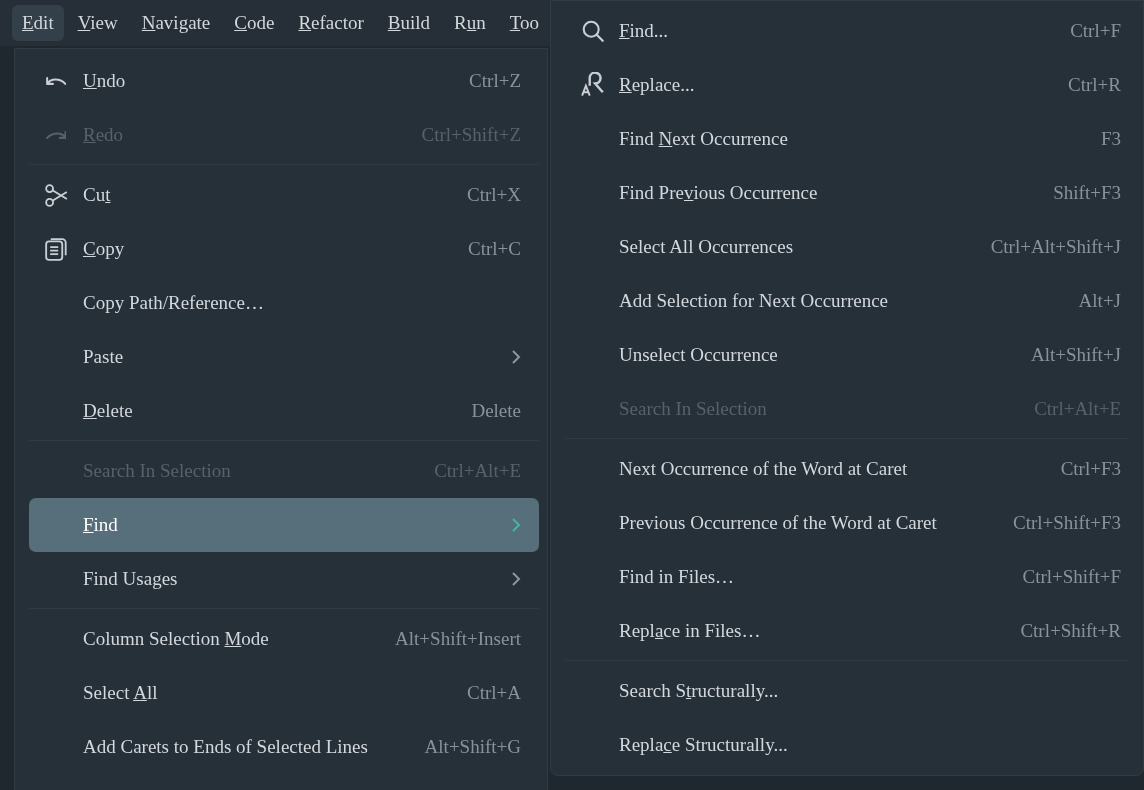 The image size is (1144, 790). I want to click on menu-item-label: Unselect Occurrence, so click(698, 354).